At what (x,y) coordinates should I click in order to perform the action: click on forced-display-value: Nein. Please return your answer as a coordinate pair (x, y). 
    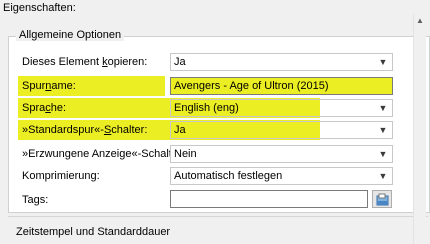
    Looking at the image, I should click on (185, 154).